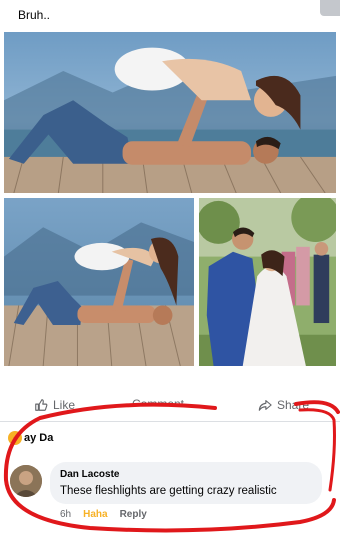 This screenshot has height=535, width=340. Describe the element at coordinates (39, 438) in the screenshot. I see `reactor-name: ay Da` at that location.